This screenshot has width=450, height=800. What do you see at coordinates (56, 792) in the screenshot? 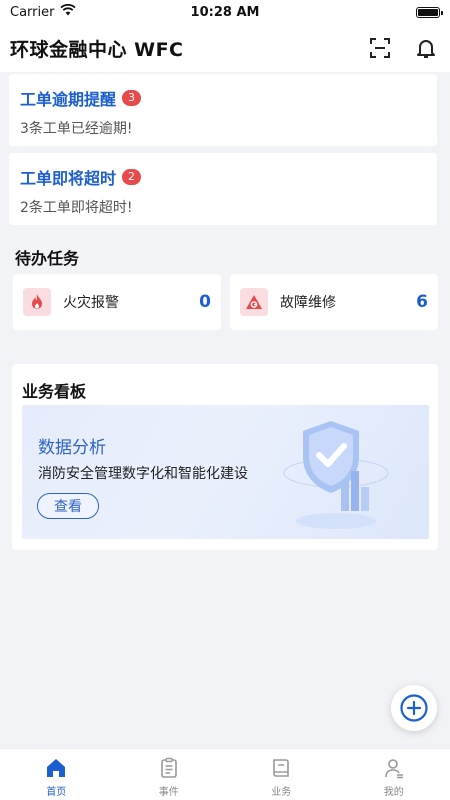
I see `tab-label: 首页` at bounding box center [56, 792].